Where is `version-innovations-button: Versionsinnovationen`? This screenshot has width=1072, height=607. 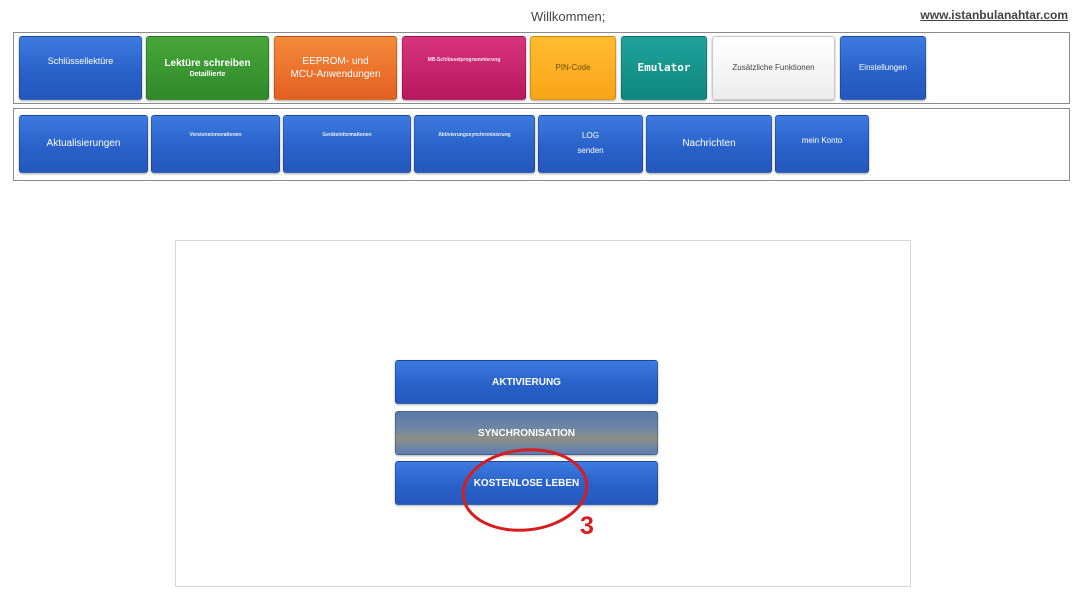
version-innovations-button: Versionsinnovationen is located at coordinates (215, 144).